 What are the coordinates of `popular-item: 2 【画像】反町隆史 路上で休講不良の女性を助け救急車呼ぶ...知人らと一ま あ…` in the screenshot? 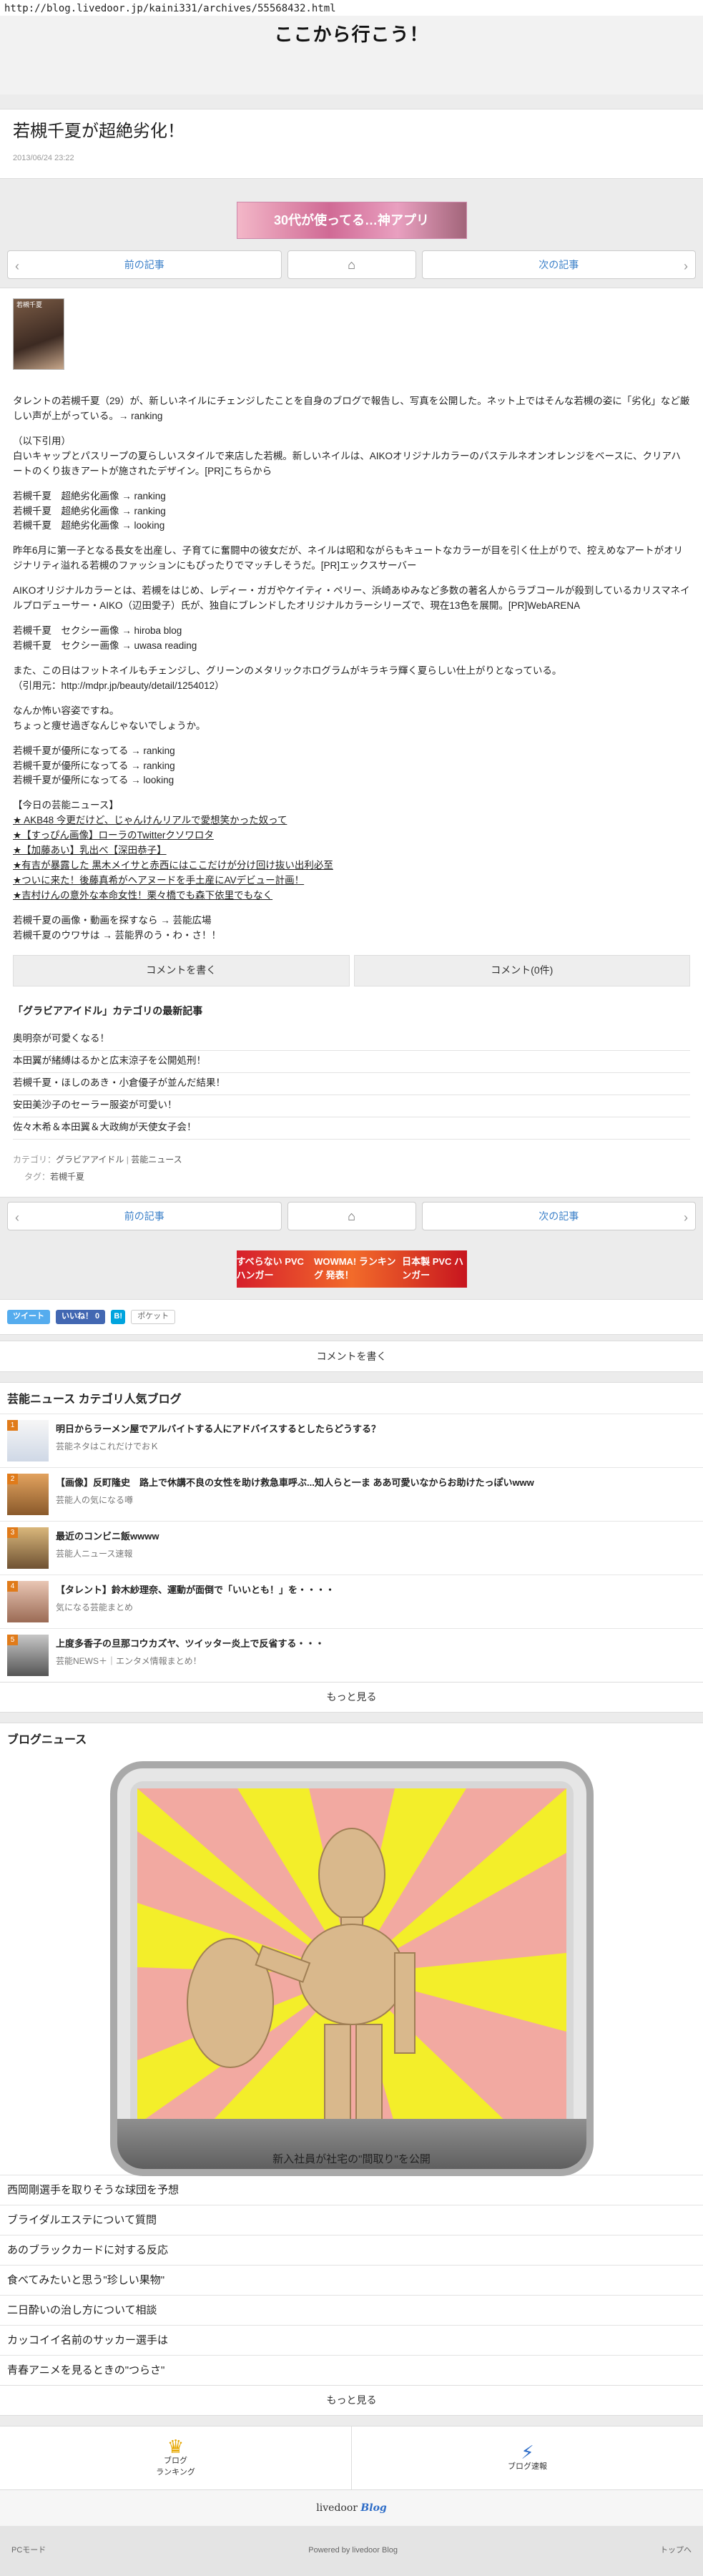 It's located at (352, 1494).